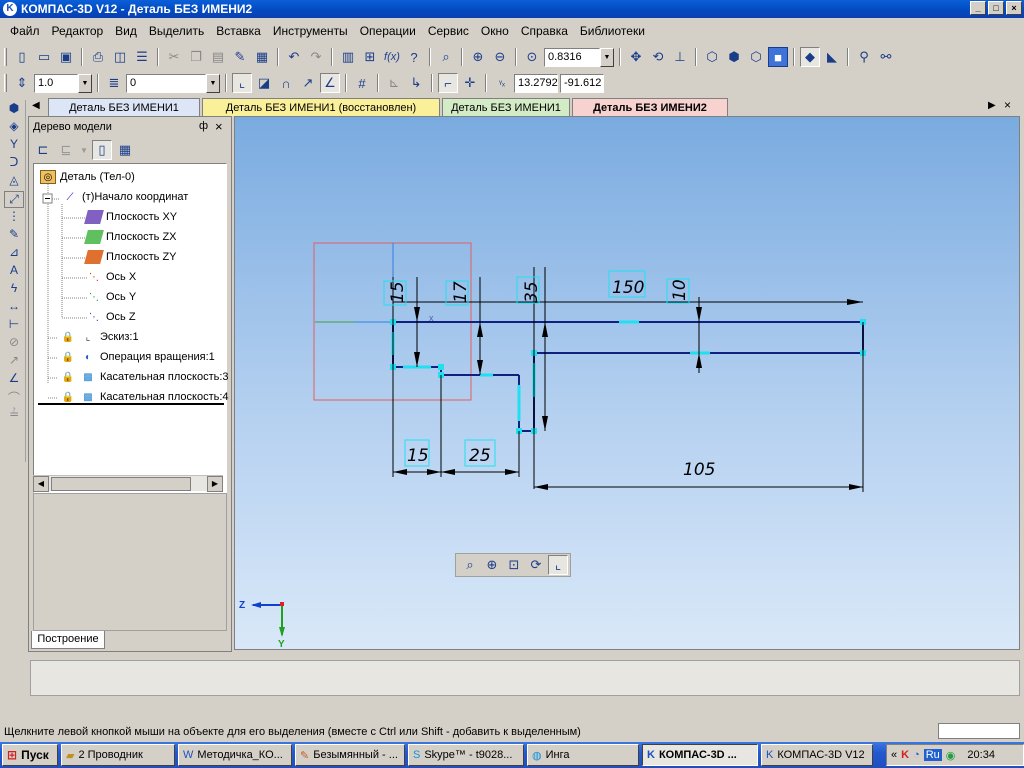 The width and height of the screenshot is (1024, 768). Describe the element at coordinates (14, 181) in the screenshot. I see `arrays-icon: ◬` at that location.